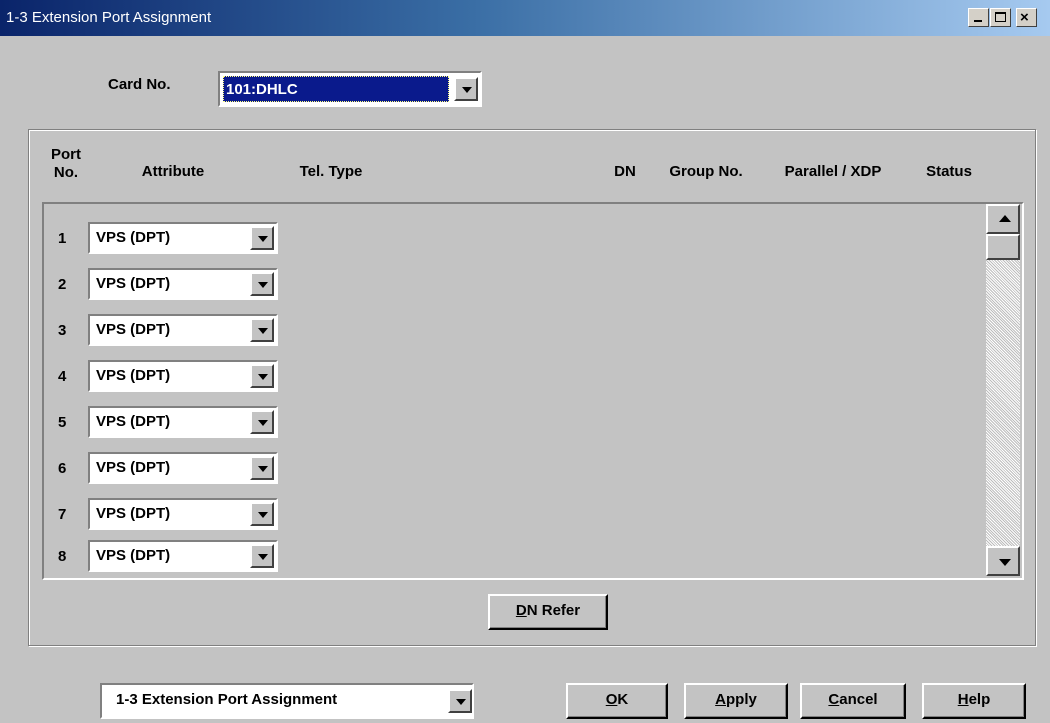 This screenshot has height=723, width=1050. I want to click on scroll-thumb, so click(1003, 247).